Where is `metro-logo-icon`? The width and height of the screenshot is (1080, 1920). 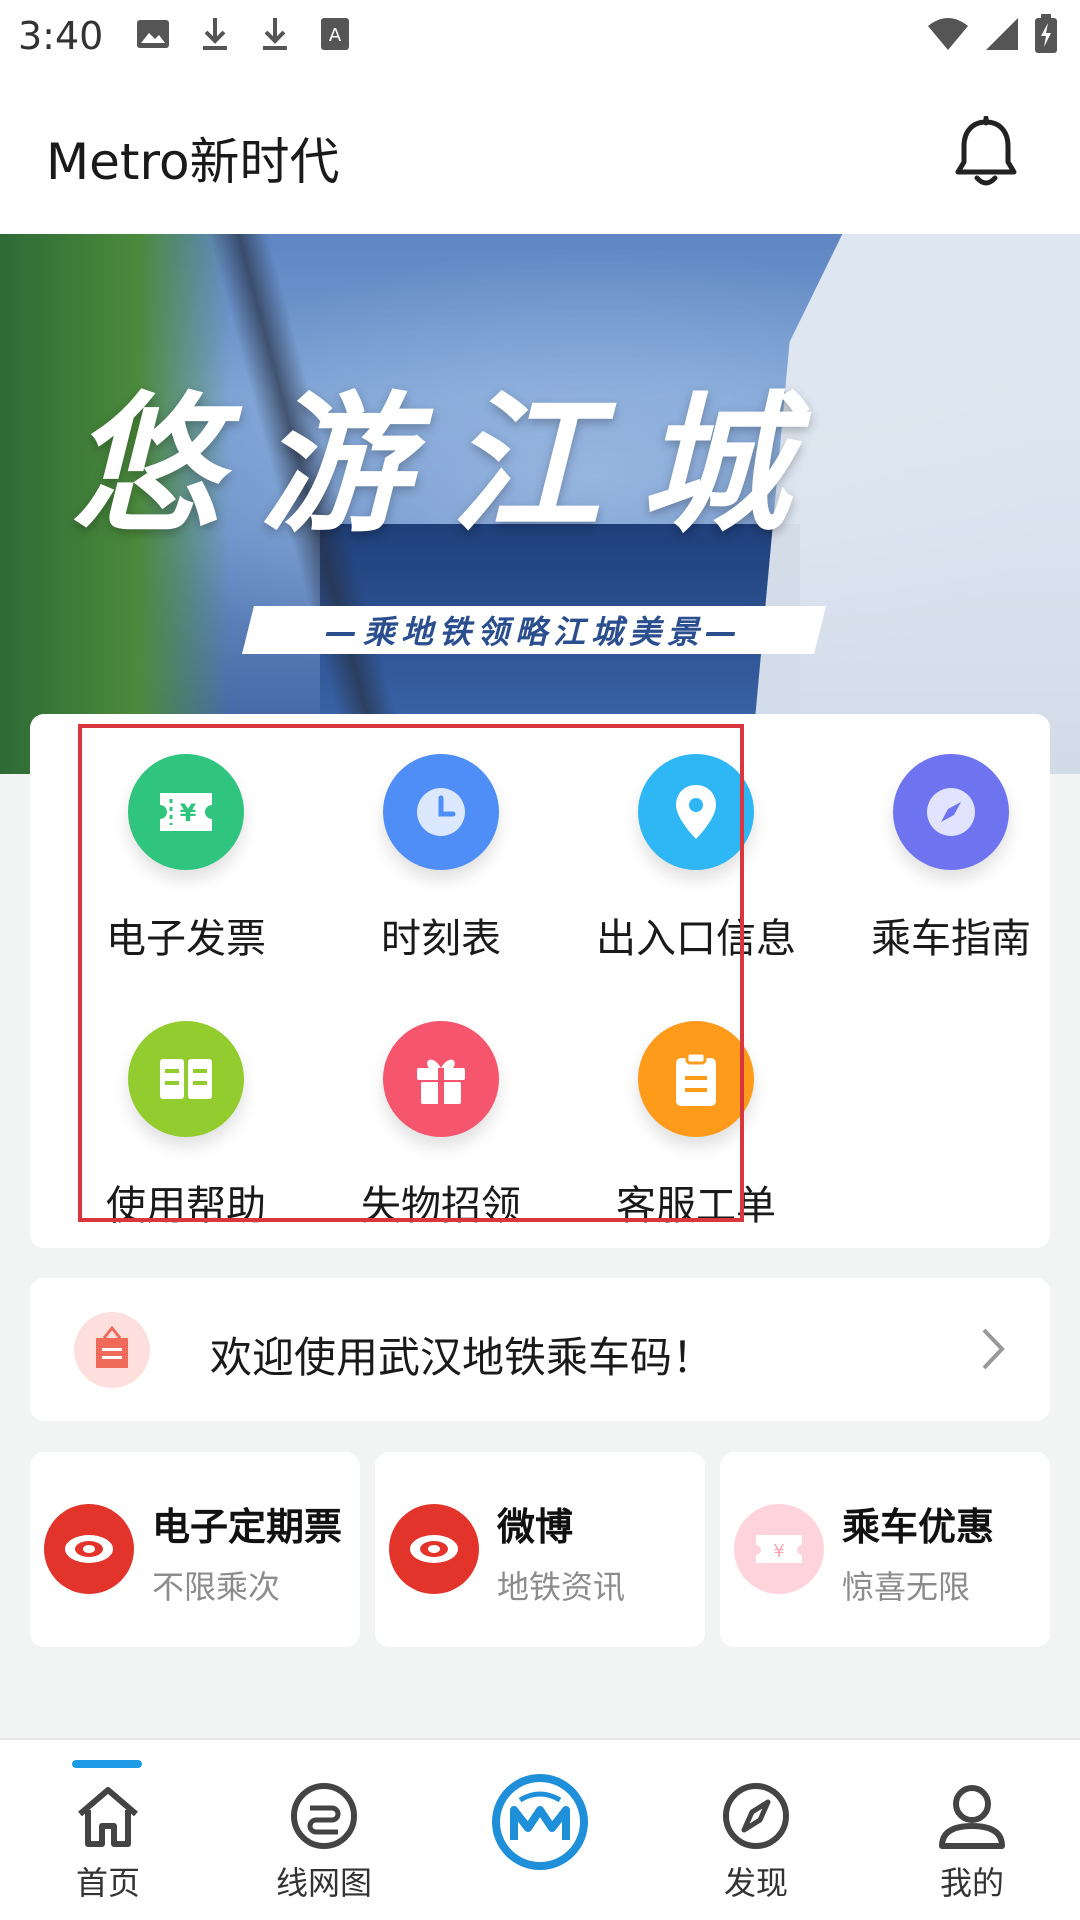
metro-logo-icon is located at coordinates (540, 1822).